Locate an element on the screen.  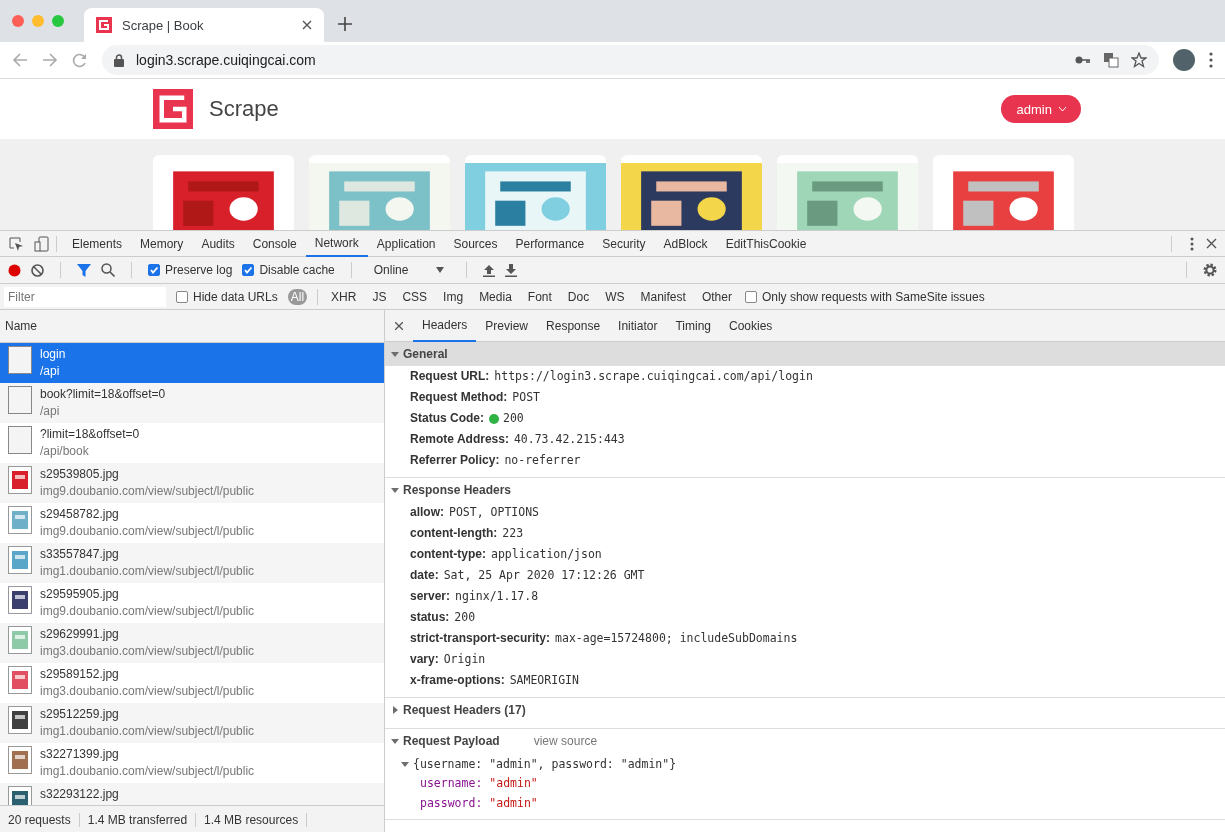
section-title: Request Payload is located at coordinates (451, 741).